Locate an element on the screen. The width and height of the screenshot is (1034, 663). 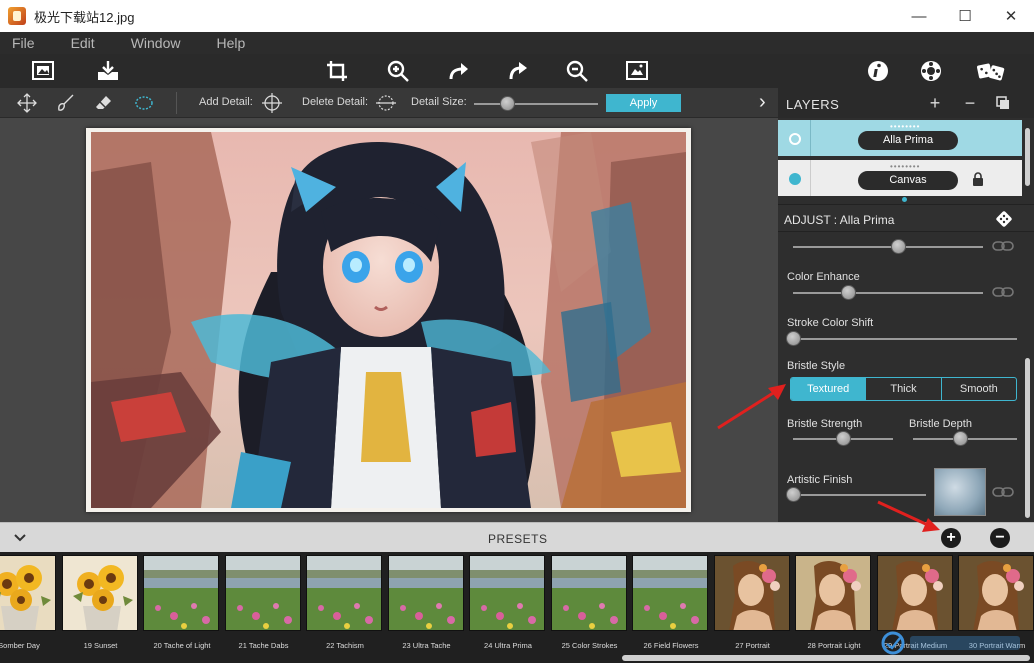
preset-item: 19 Sunset is located at coordinates (100, 603).